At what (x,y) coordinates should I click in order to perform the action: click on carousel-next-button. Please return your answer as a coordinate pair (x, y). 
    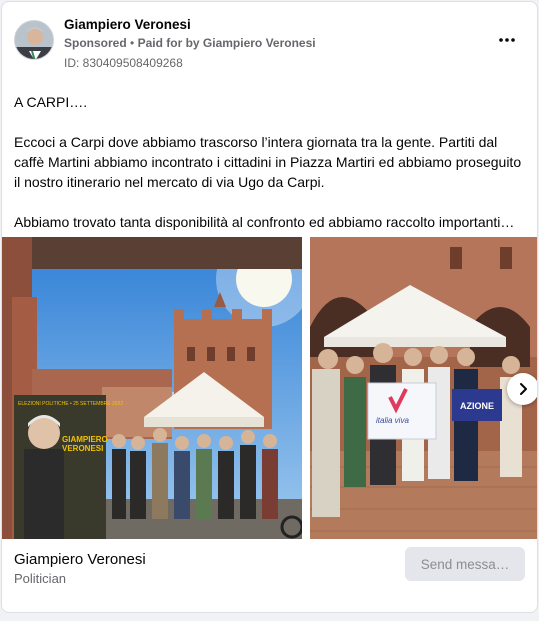
    Looking at the image, I should click on (522, 389).